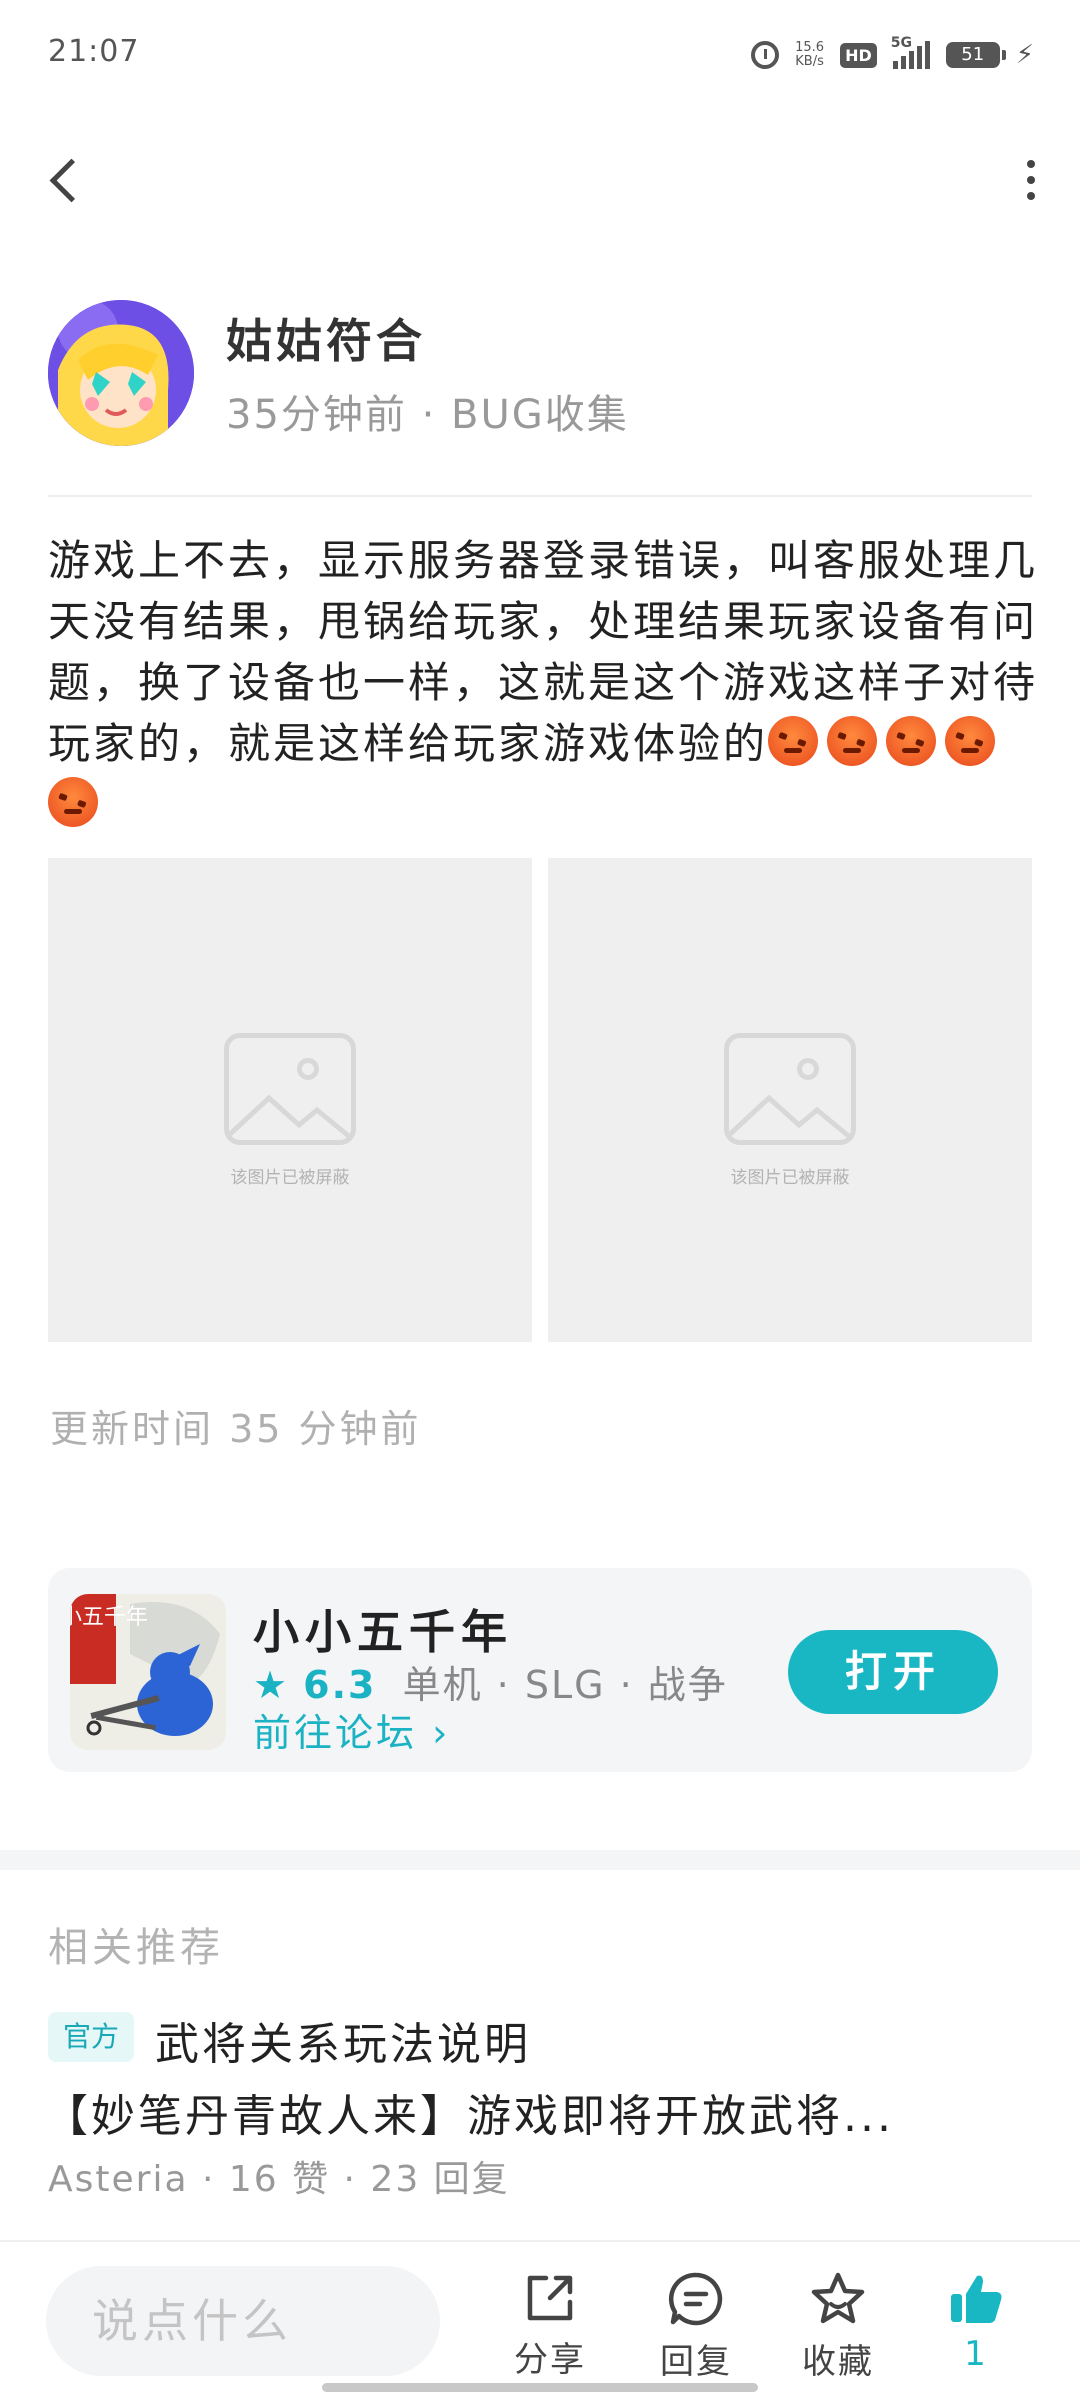  What do you see at coordinates (94, 51) in the screenshot?
I see `status-time: 21:07` at bounding box center [94, 51].